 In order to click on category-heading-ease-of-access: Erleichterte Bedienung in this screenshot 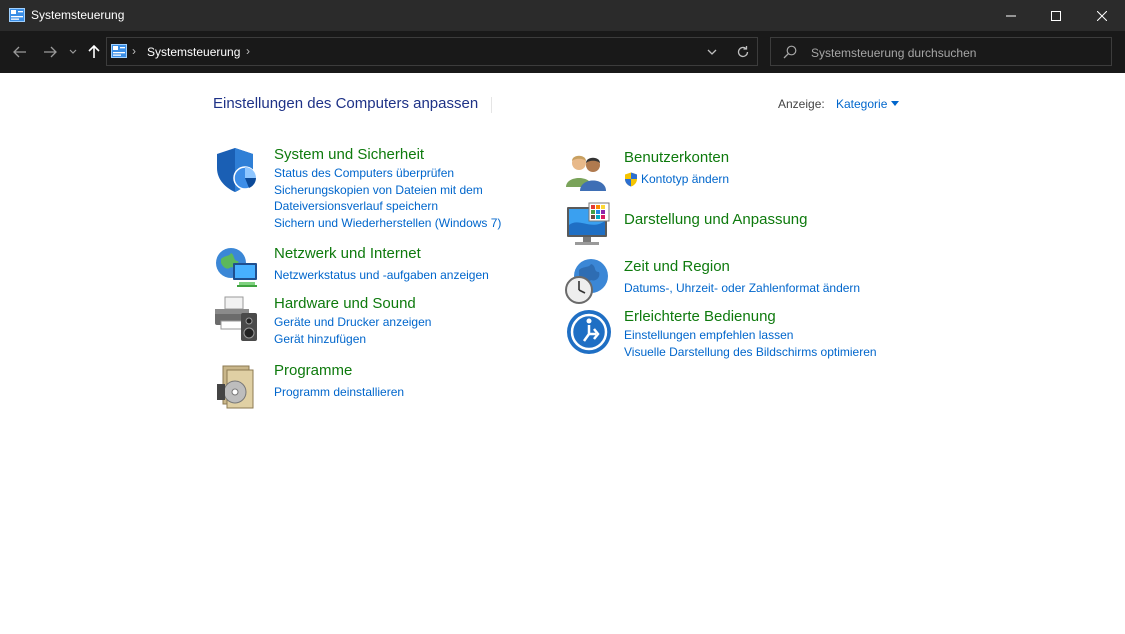, I will do `click(700, 316)`.